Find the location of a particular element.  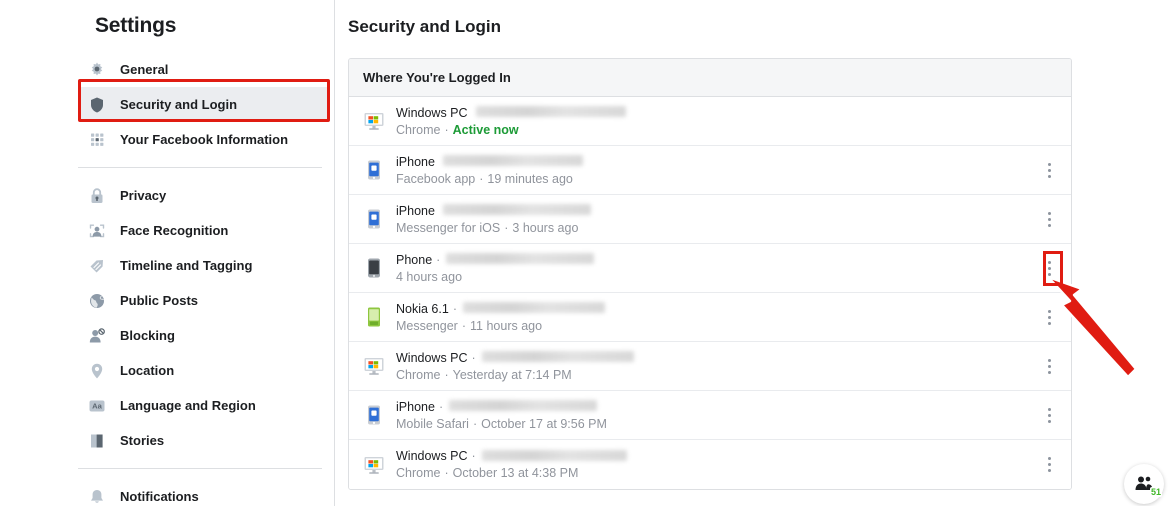

session-row: Windows PC Chrome · Active now is located at coordinates (710, 121).